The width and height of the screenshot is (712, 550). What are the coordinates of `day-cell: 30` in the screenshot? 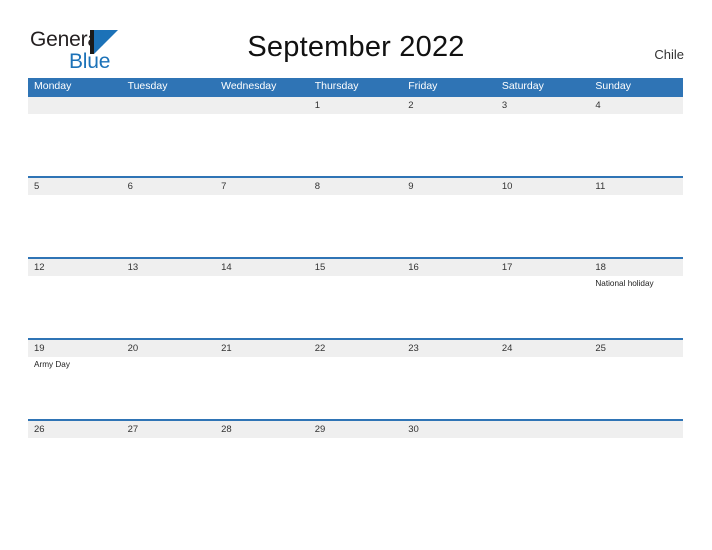 It's located at (449, 460).